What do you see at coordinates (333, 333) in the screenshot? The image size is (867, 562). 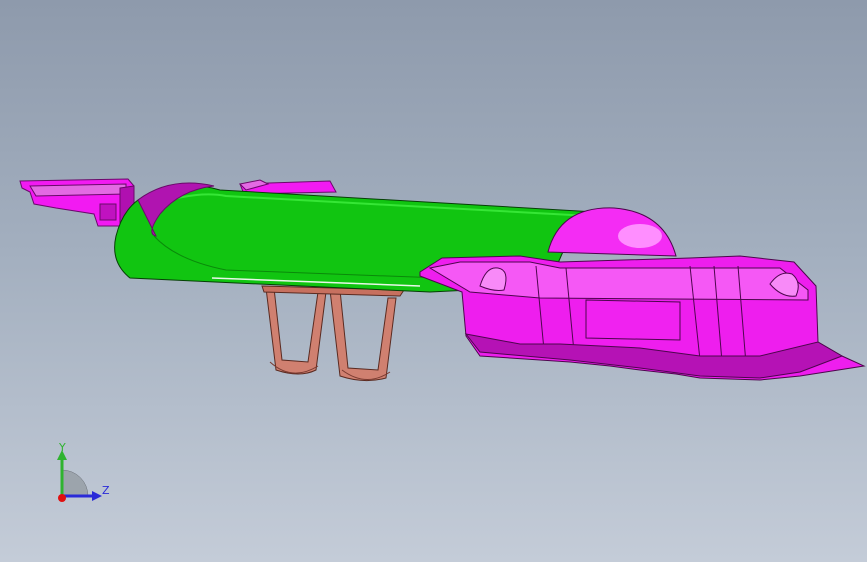 I see `spring-clip` at bounding box center [333, 333].